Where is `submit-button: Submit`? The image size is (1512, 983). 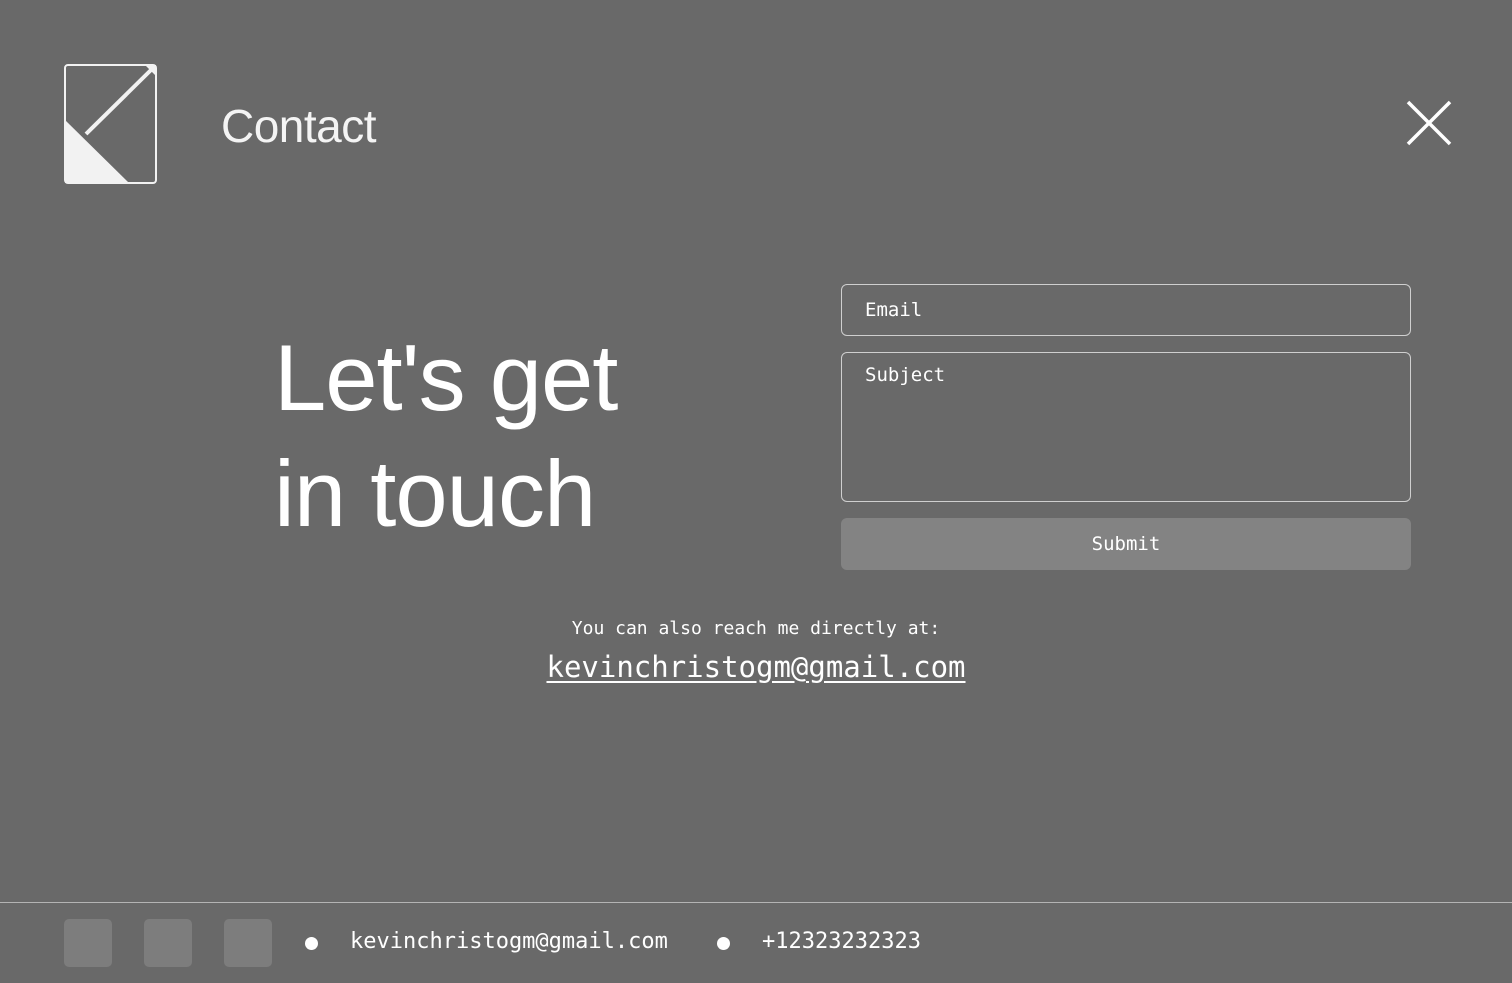 submit-button: Submit is located at coordinates (1126, 544).